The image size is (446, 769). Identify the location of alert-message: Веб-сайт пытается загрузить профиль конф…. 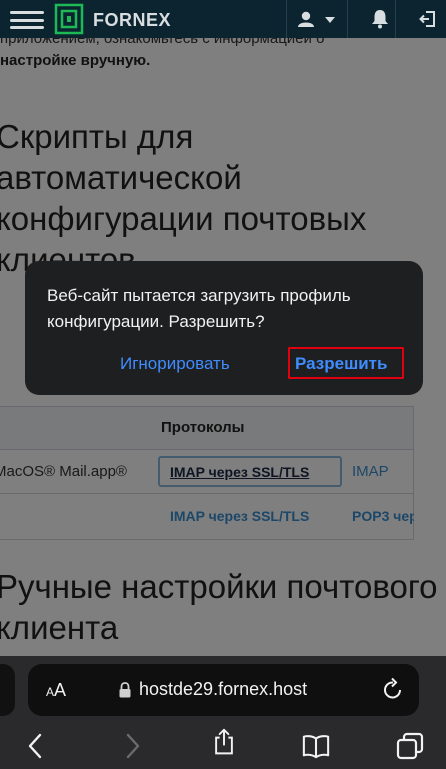
(199, 308).